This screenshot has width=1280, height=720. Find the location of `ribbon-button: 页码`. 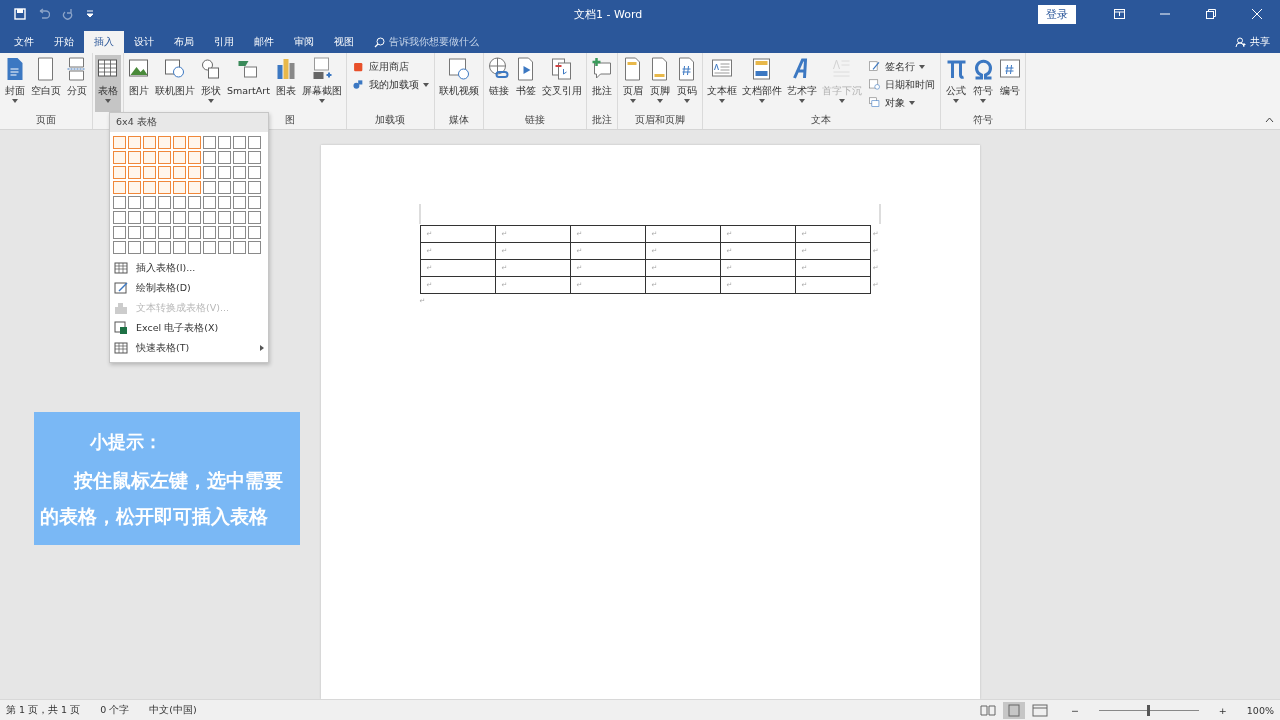

ribbon-button: 页码 is located at coordinates (686, 83).